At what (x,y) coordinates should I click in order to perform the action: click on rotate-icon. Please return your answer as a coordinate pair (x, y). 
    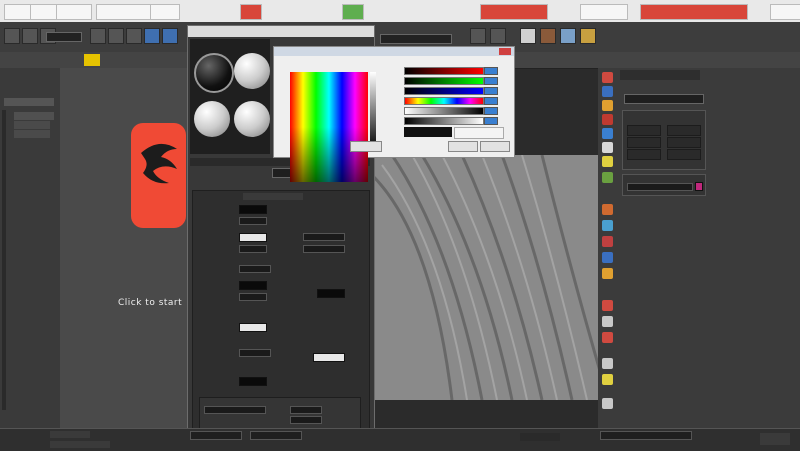
    Looking at the image, I should click on (134, 36).